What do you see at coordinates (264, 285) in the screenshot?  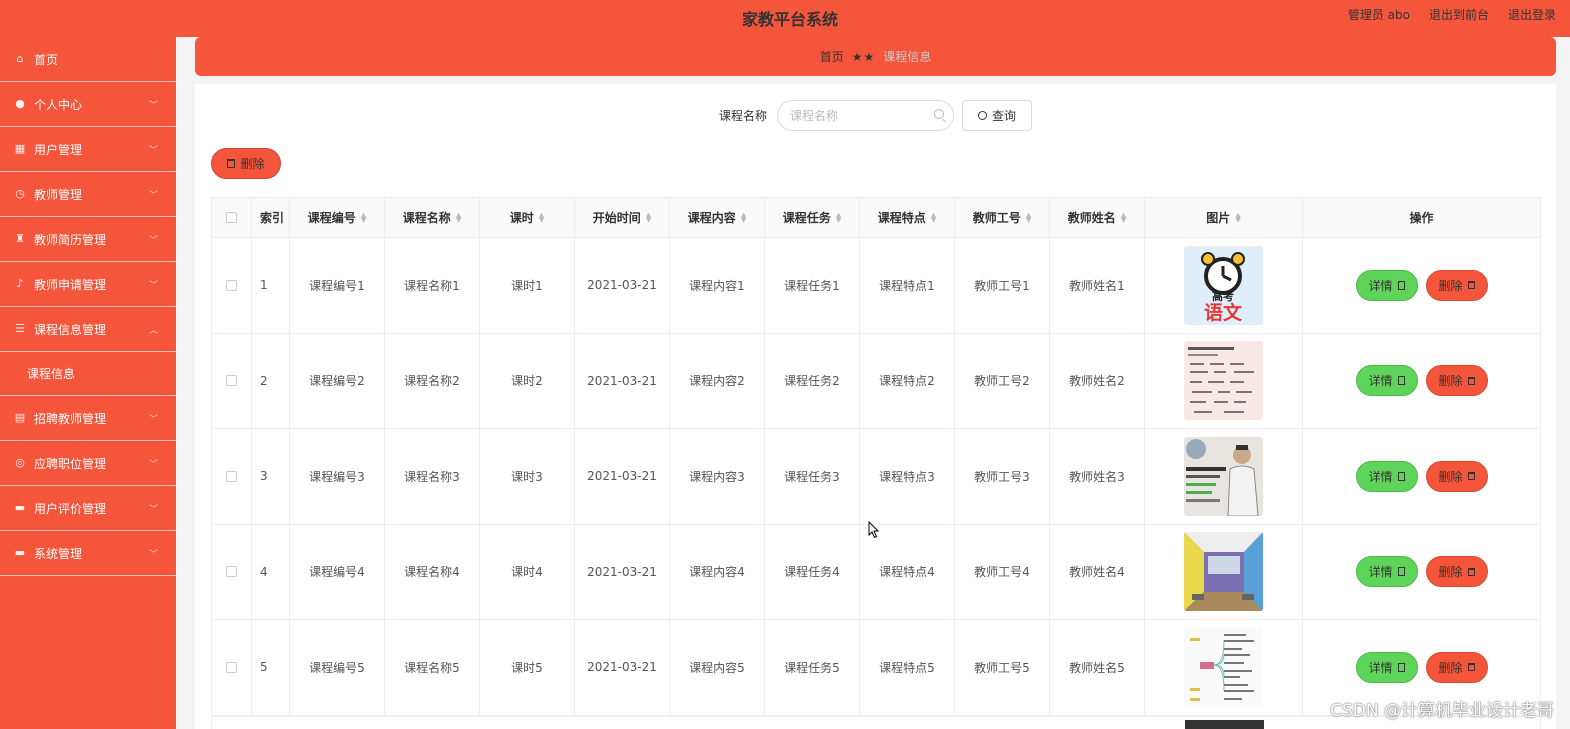 I see `cell-index-text: 1` at bounding box center [264, 285].